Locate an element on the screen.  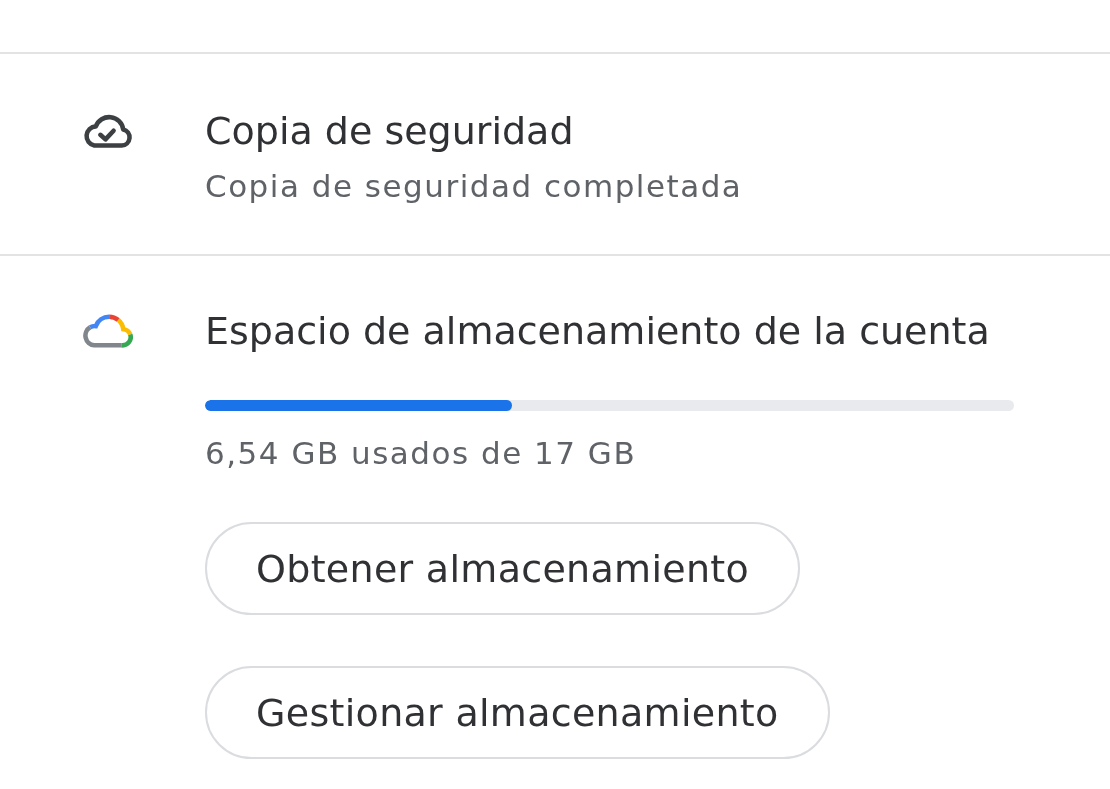
storage-usage-text: 6,54 GB usados de 17 GB is located at coordinates (421, 453).